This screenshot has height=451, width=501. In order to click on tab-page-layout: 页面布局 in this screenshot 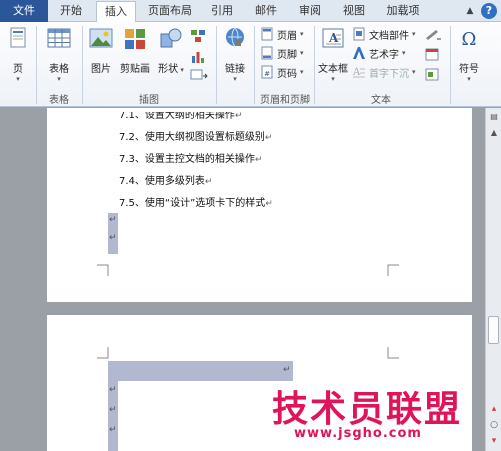, I will do `click(170, 11)`.